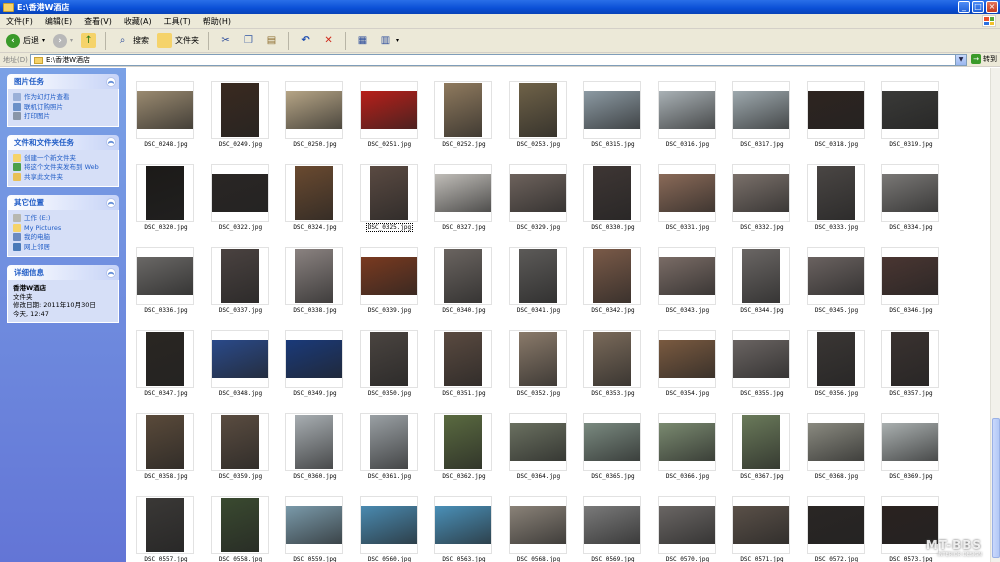 This screenshot has width=1000, height=562. I want to click on thumbnail-item: DSC_0558.jpg, so click(246, 529).